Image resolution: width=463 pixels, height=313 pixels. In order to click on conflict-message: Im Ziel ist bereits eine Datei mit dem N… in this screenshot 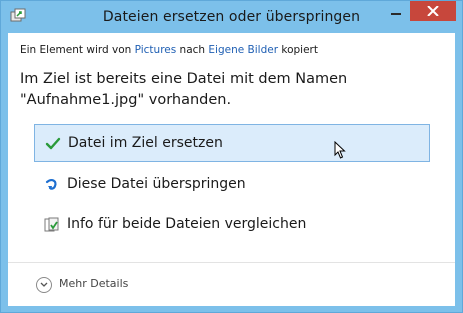, I will do `click(230, 90)`.